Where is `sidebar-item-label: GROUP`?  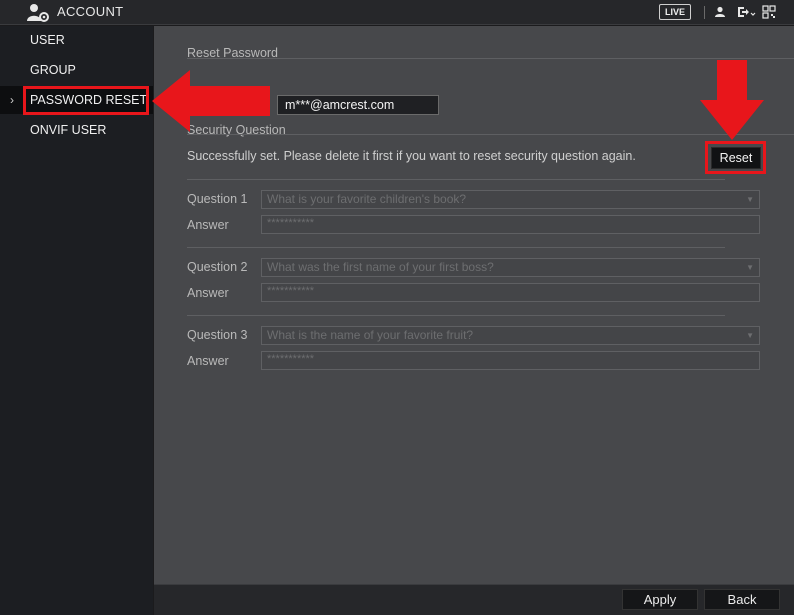 sidebar-item-label: GROUP is located at coordinates (53, 70).